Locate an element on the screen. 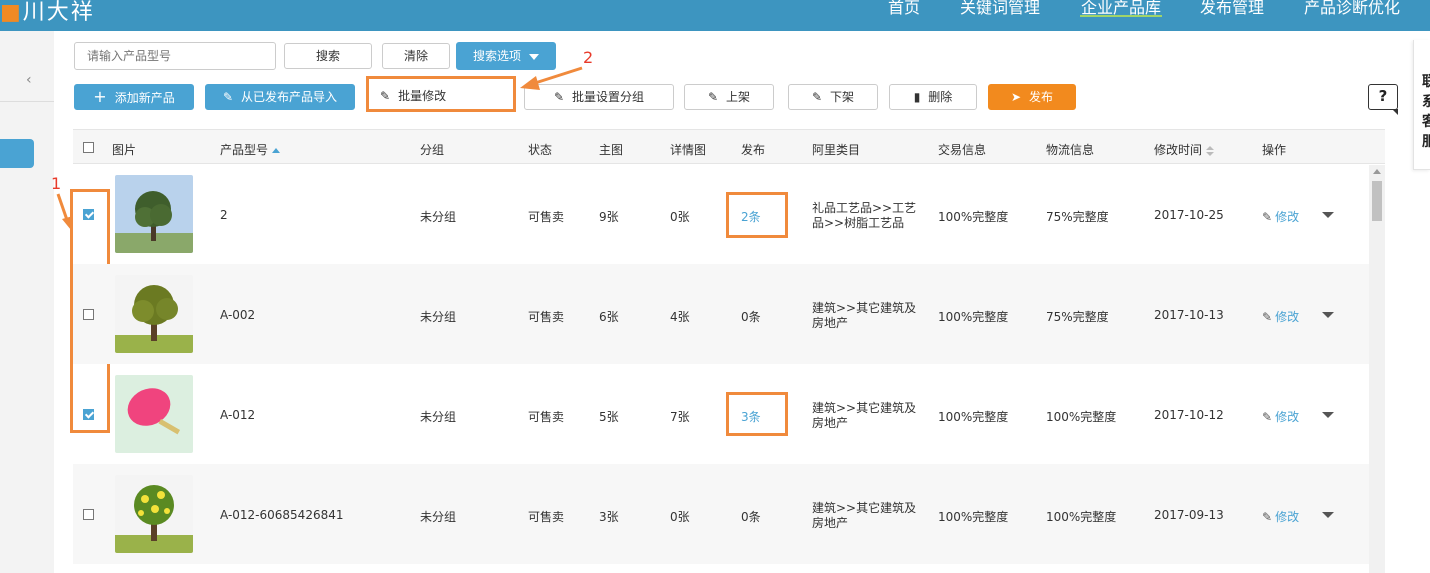 The height and width of the screenshot is (573, 1430). trash-icon: ▮ is located at coordinates (917, 97).